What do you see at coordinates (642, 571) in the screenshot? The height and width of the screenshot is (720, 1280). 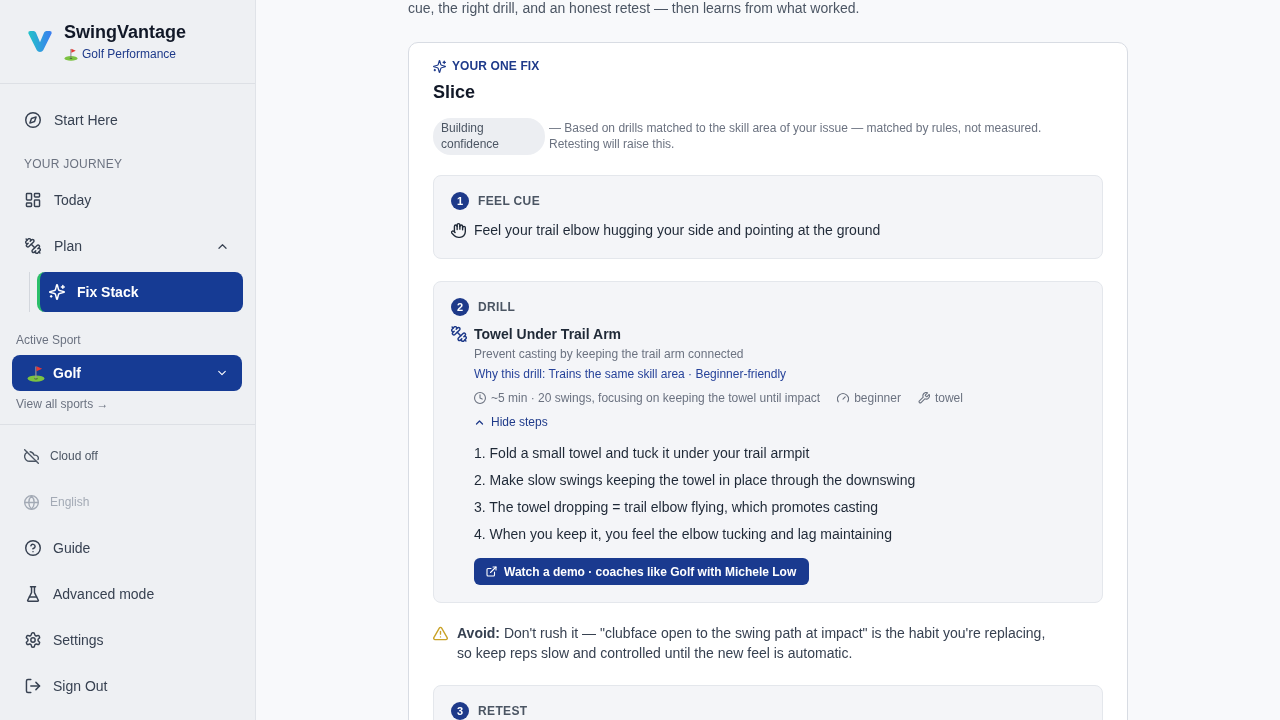 I see `watch-demo-button: Watch a demo · coaches like Golf with Michele Low` at bounding box center [642, 571].